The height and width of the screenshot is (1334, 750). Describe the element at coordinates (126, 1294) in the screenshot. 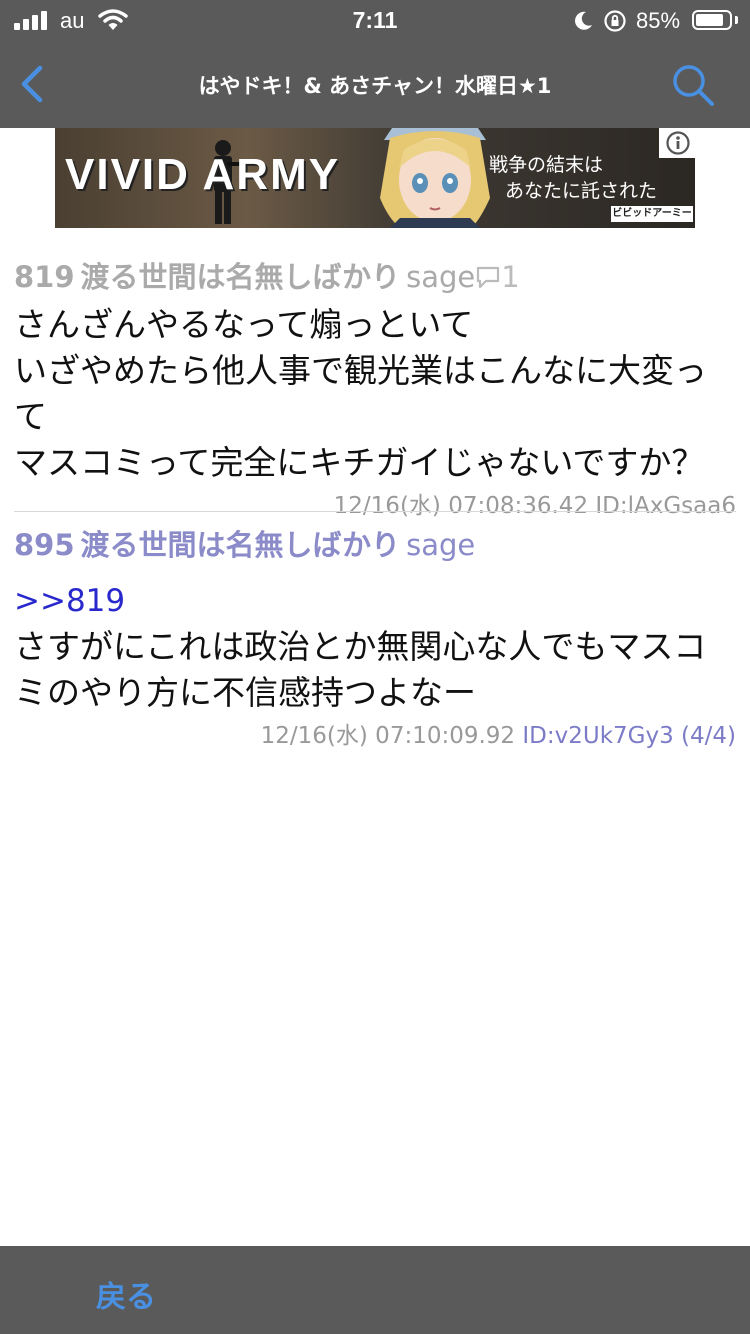

I see `back-button: 戻る` at that location.